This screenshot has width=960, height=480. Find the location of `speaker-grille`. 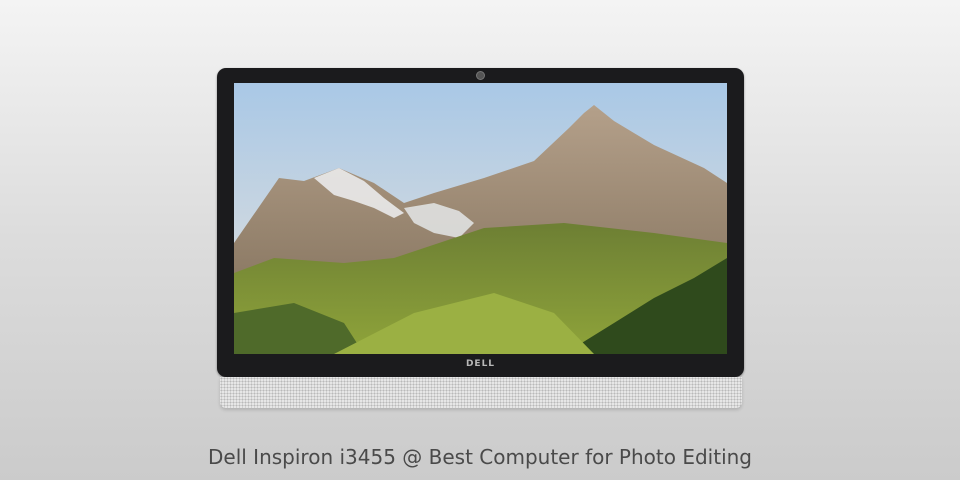

speaker-grille is located at coordinates (481, 392).